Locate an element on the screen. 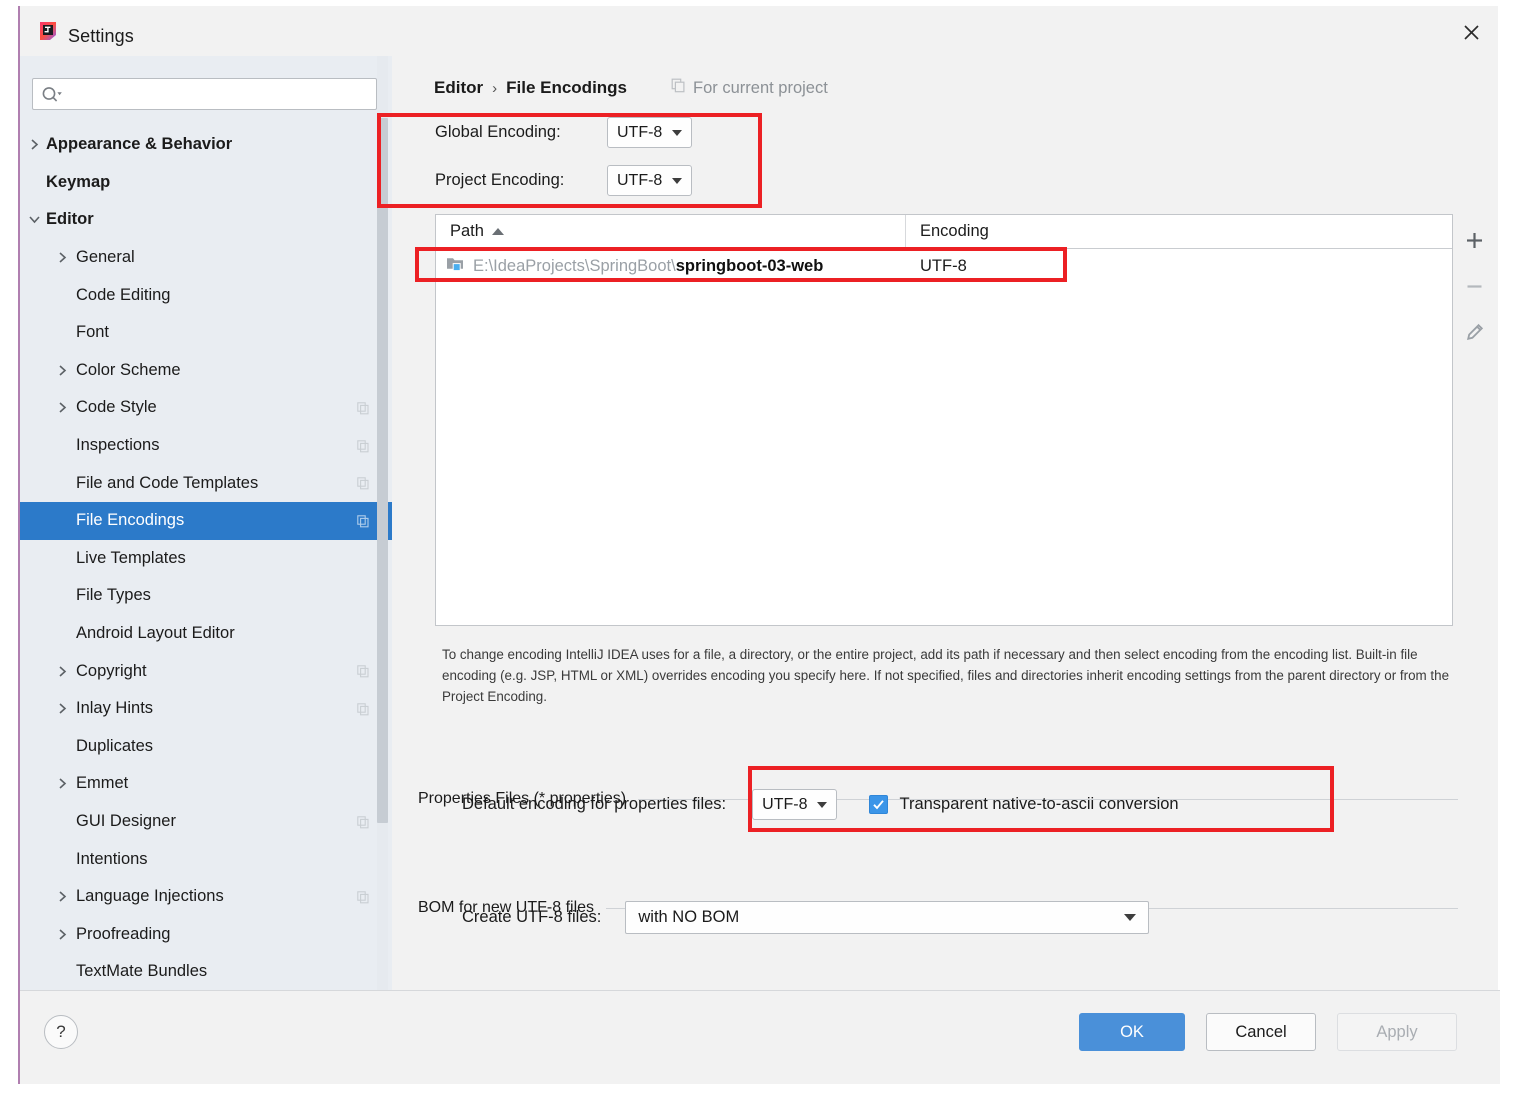 The image size is (1516, 1094). sidebar-item-code-editing: Code Editing is located at coordinates (206, 295).